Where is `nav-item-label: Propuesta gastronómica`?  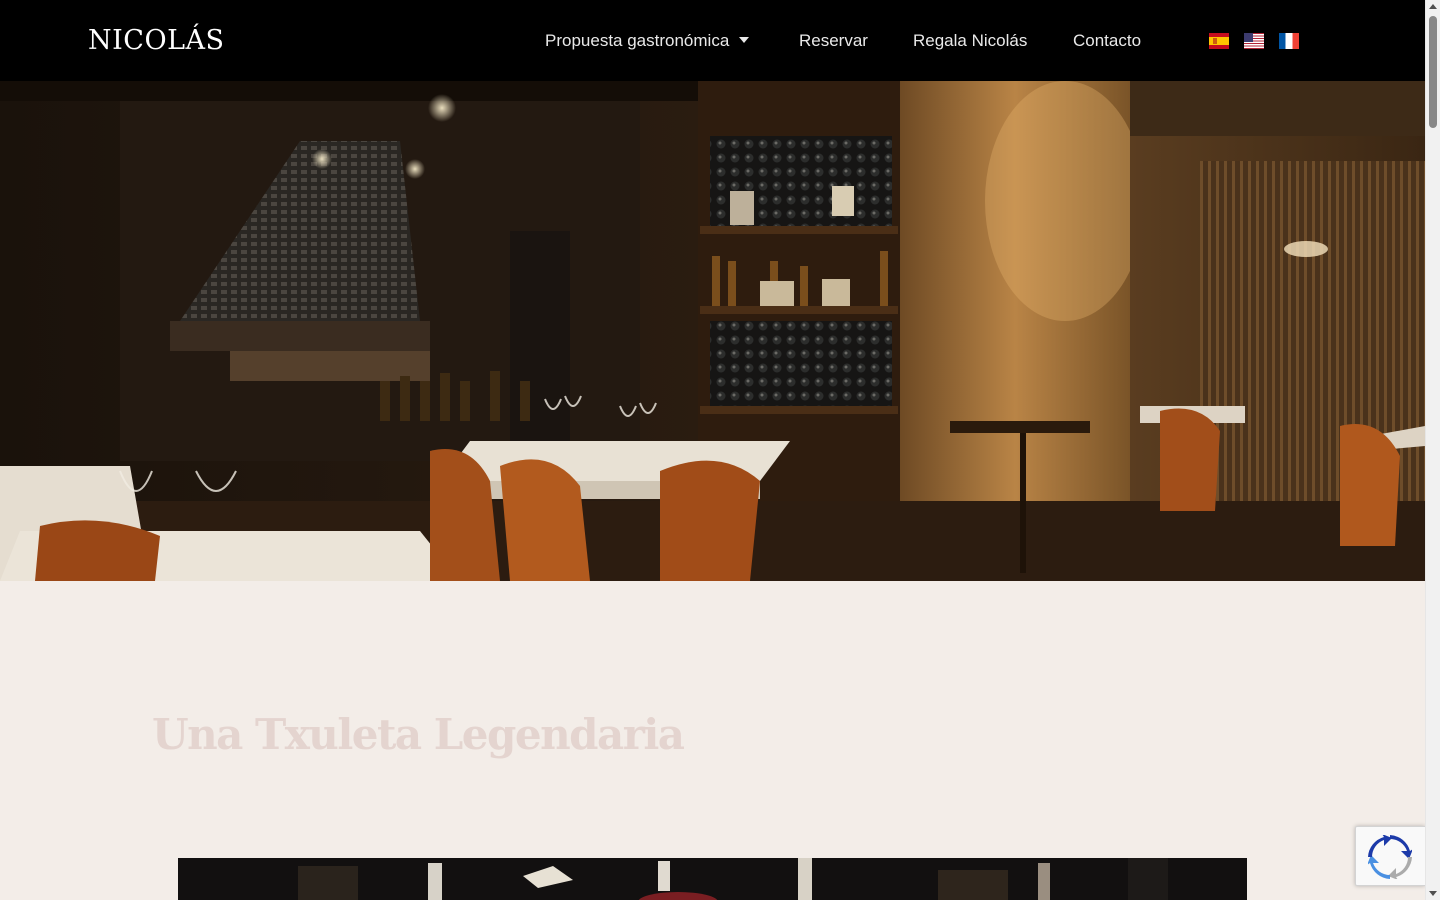 nav-item-label: Propuesta gastronómica is located at coordinates (637, 40).